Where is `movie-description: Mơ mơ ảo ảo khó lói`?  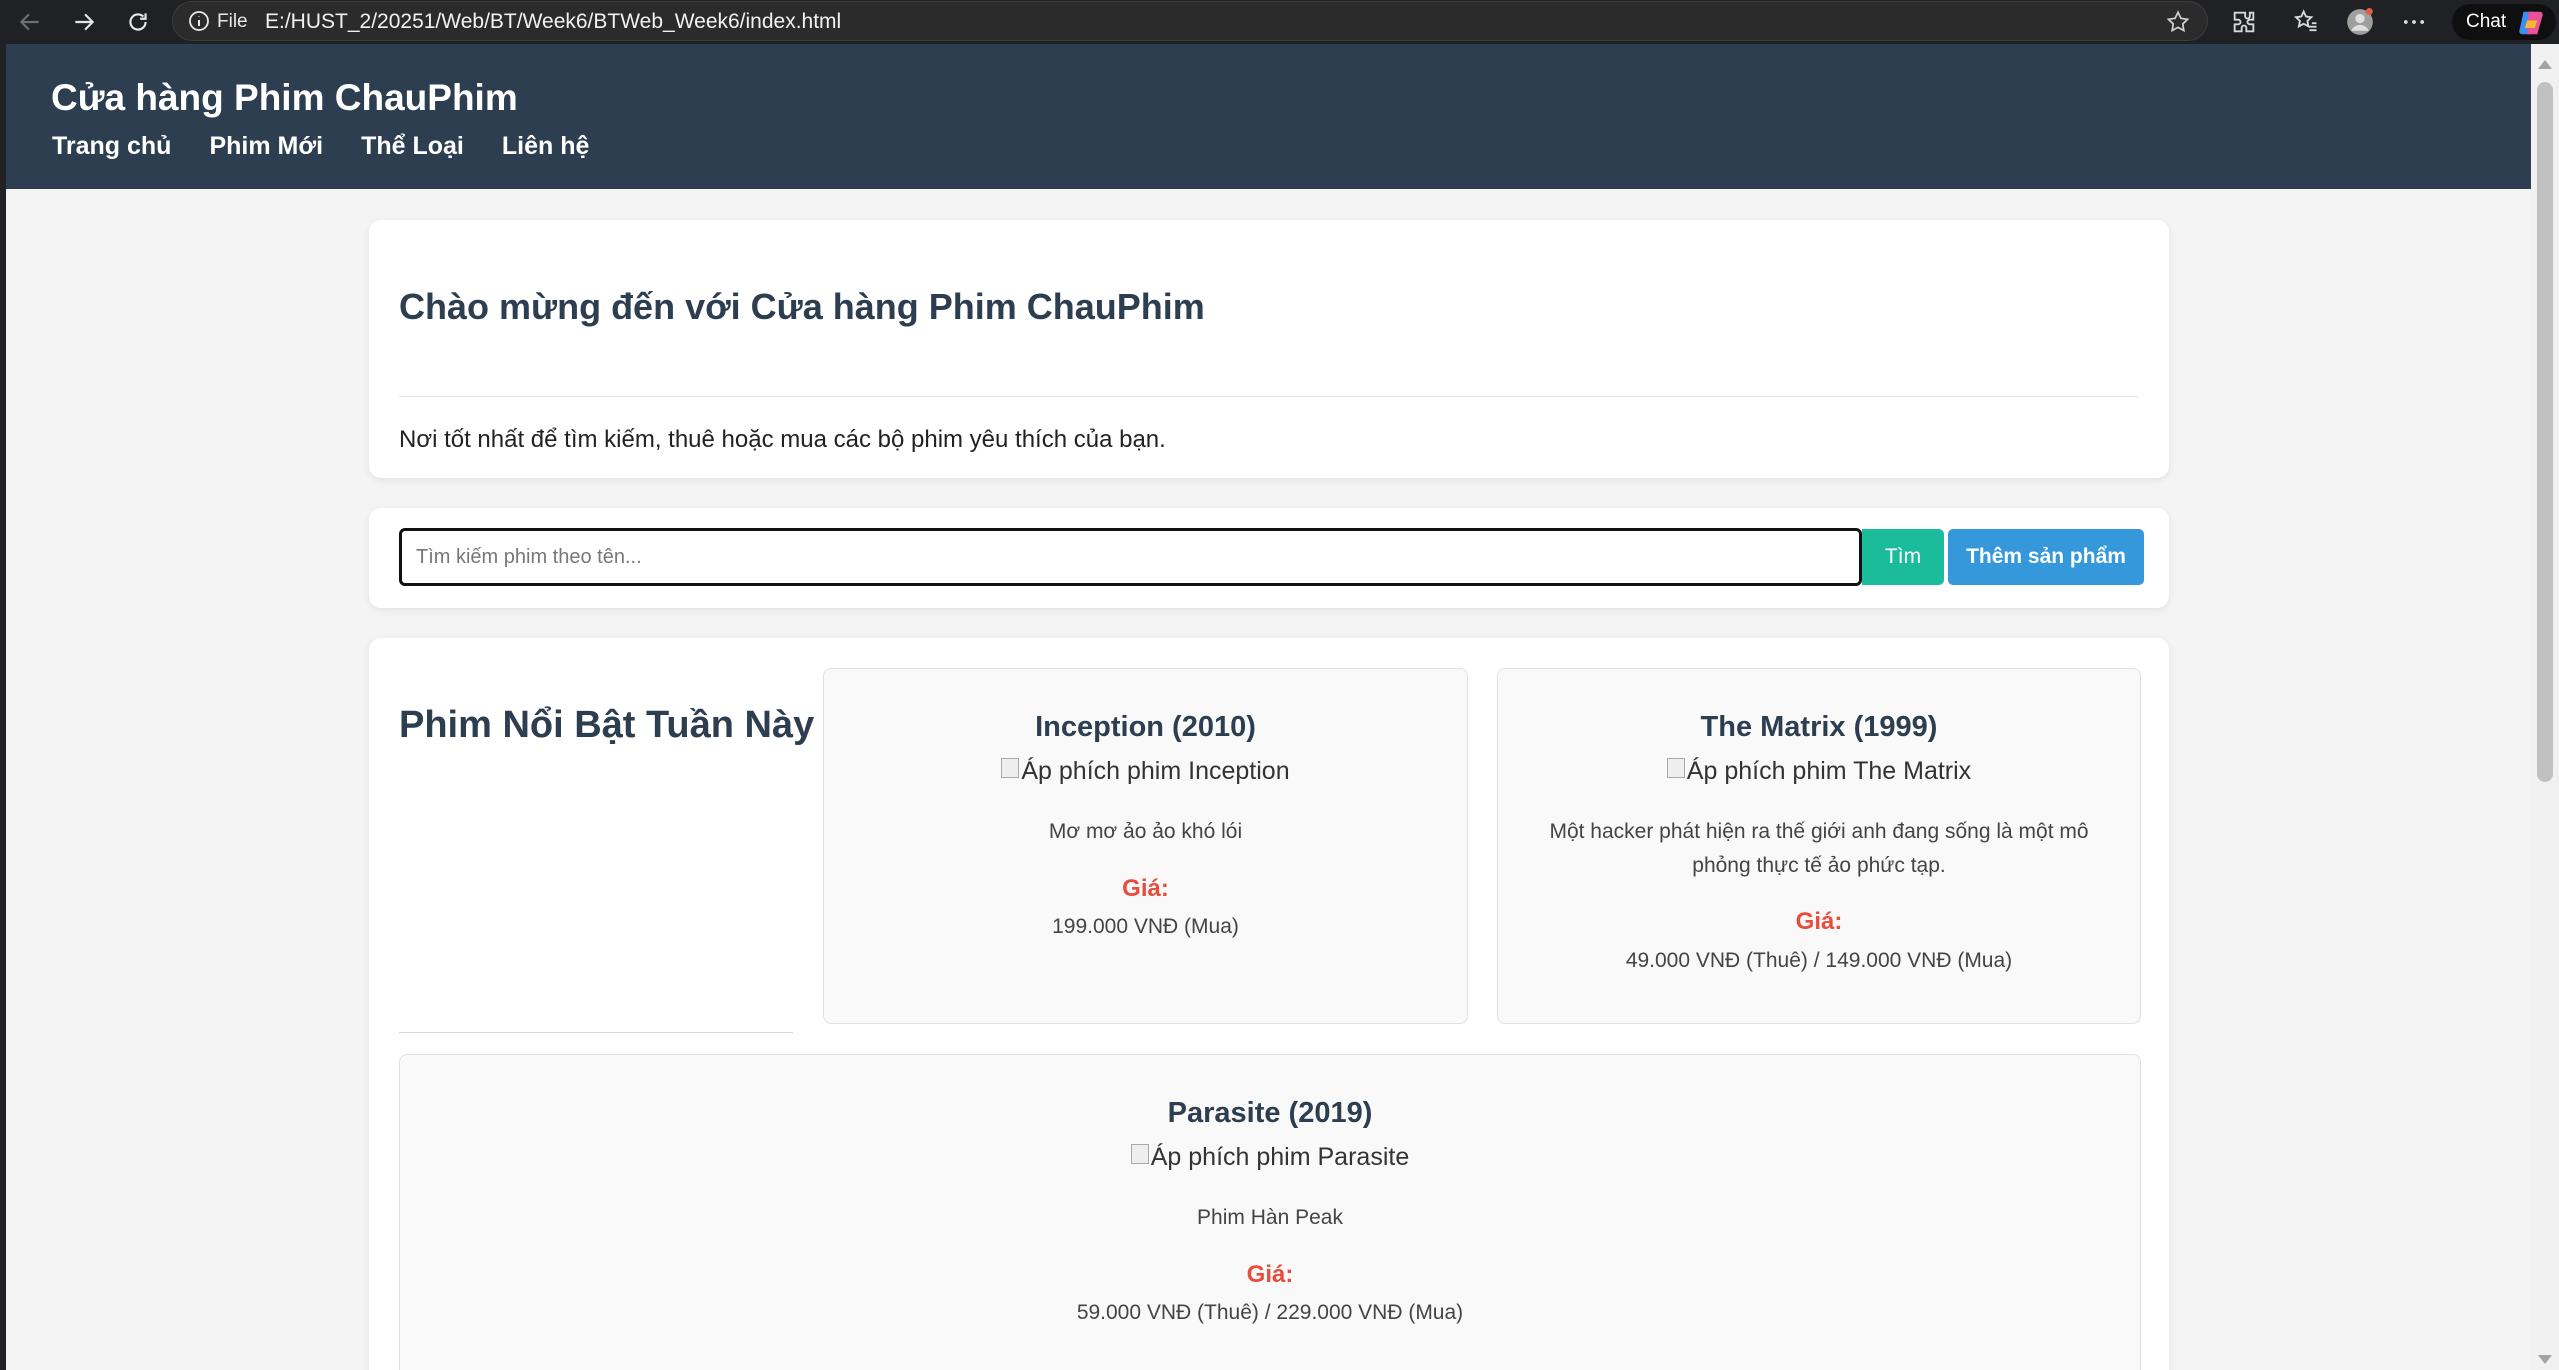 movie-description: Mơ mơ ảo ảo khó lói is located at coordinates (1145, 831).